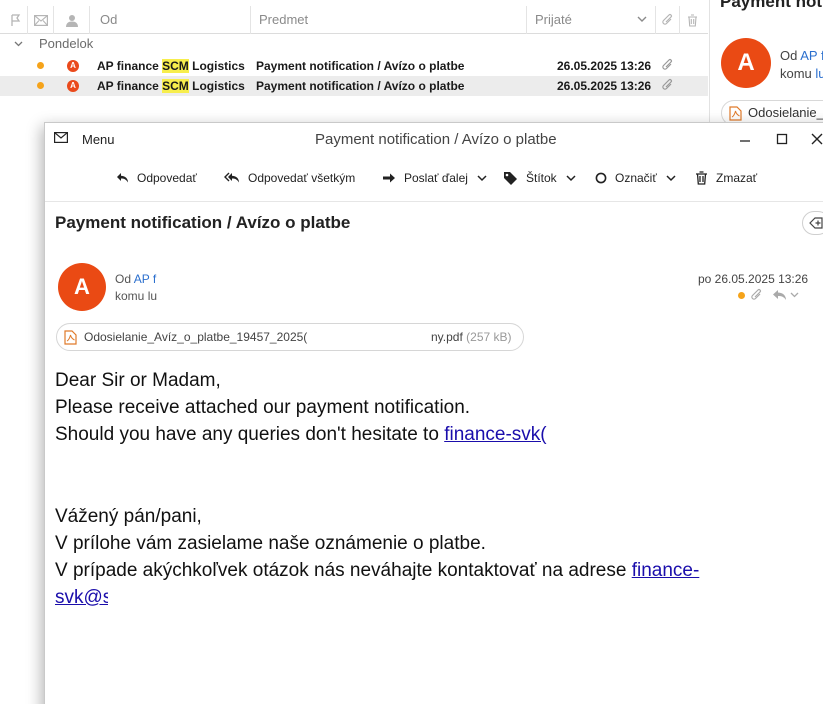 The image size is (823, 704). Describe the element at coordinates (61, 137) in the screenshot. I see `envelope-menu-icon` at that location.